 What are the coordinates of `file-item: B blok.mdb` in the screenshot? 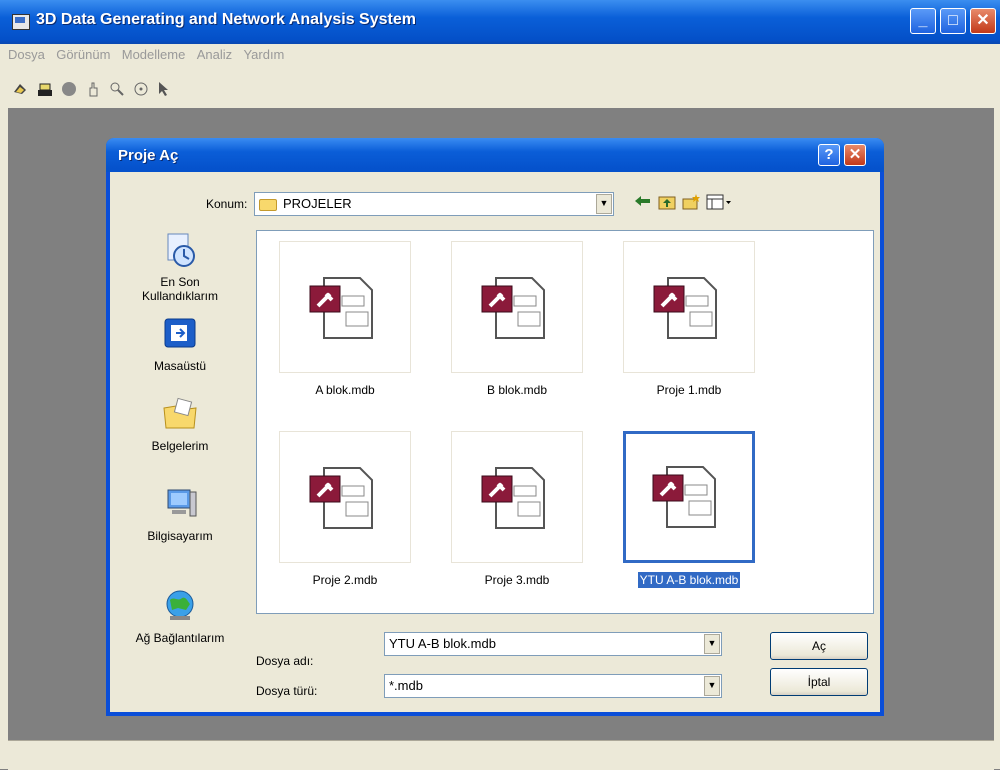 It's located at (517, 326).